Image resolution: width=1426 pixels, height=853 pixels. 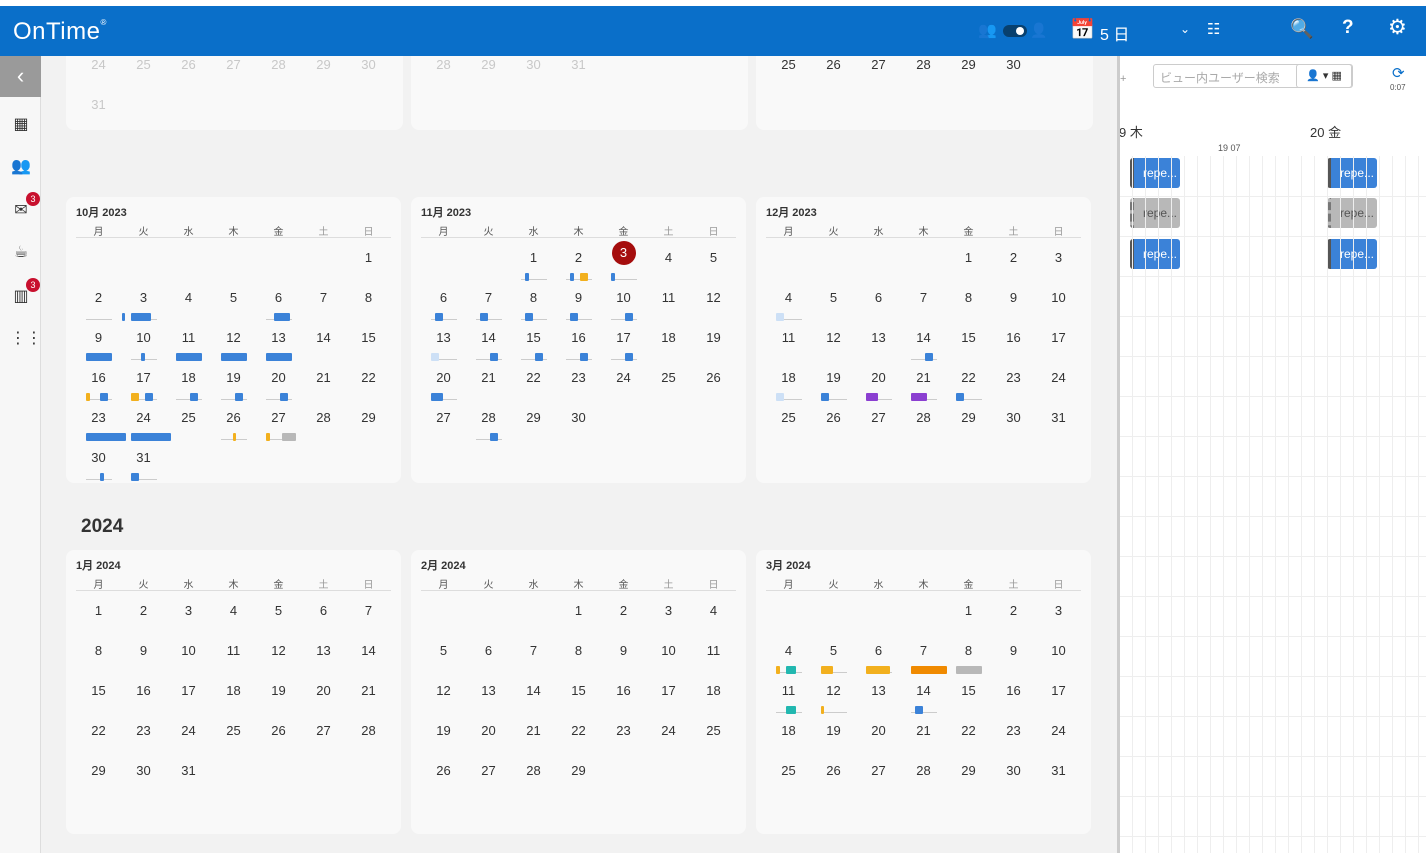 What do you see at coordinates (987, 30) in the screenshot?
I see `group-users-icon: 👥` at bounding box center [987, 30].